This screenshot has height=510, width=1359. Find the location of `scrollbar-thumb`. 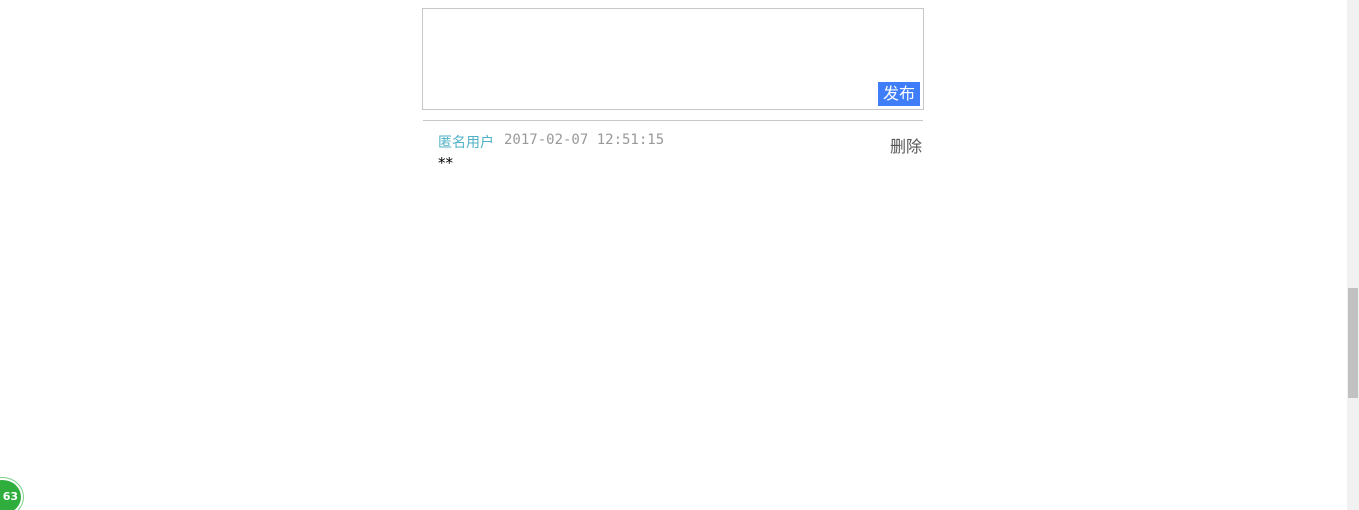

scrollbar-thumb is located at coordinates (1353, 343).